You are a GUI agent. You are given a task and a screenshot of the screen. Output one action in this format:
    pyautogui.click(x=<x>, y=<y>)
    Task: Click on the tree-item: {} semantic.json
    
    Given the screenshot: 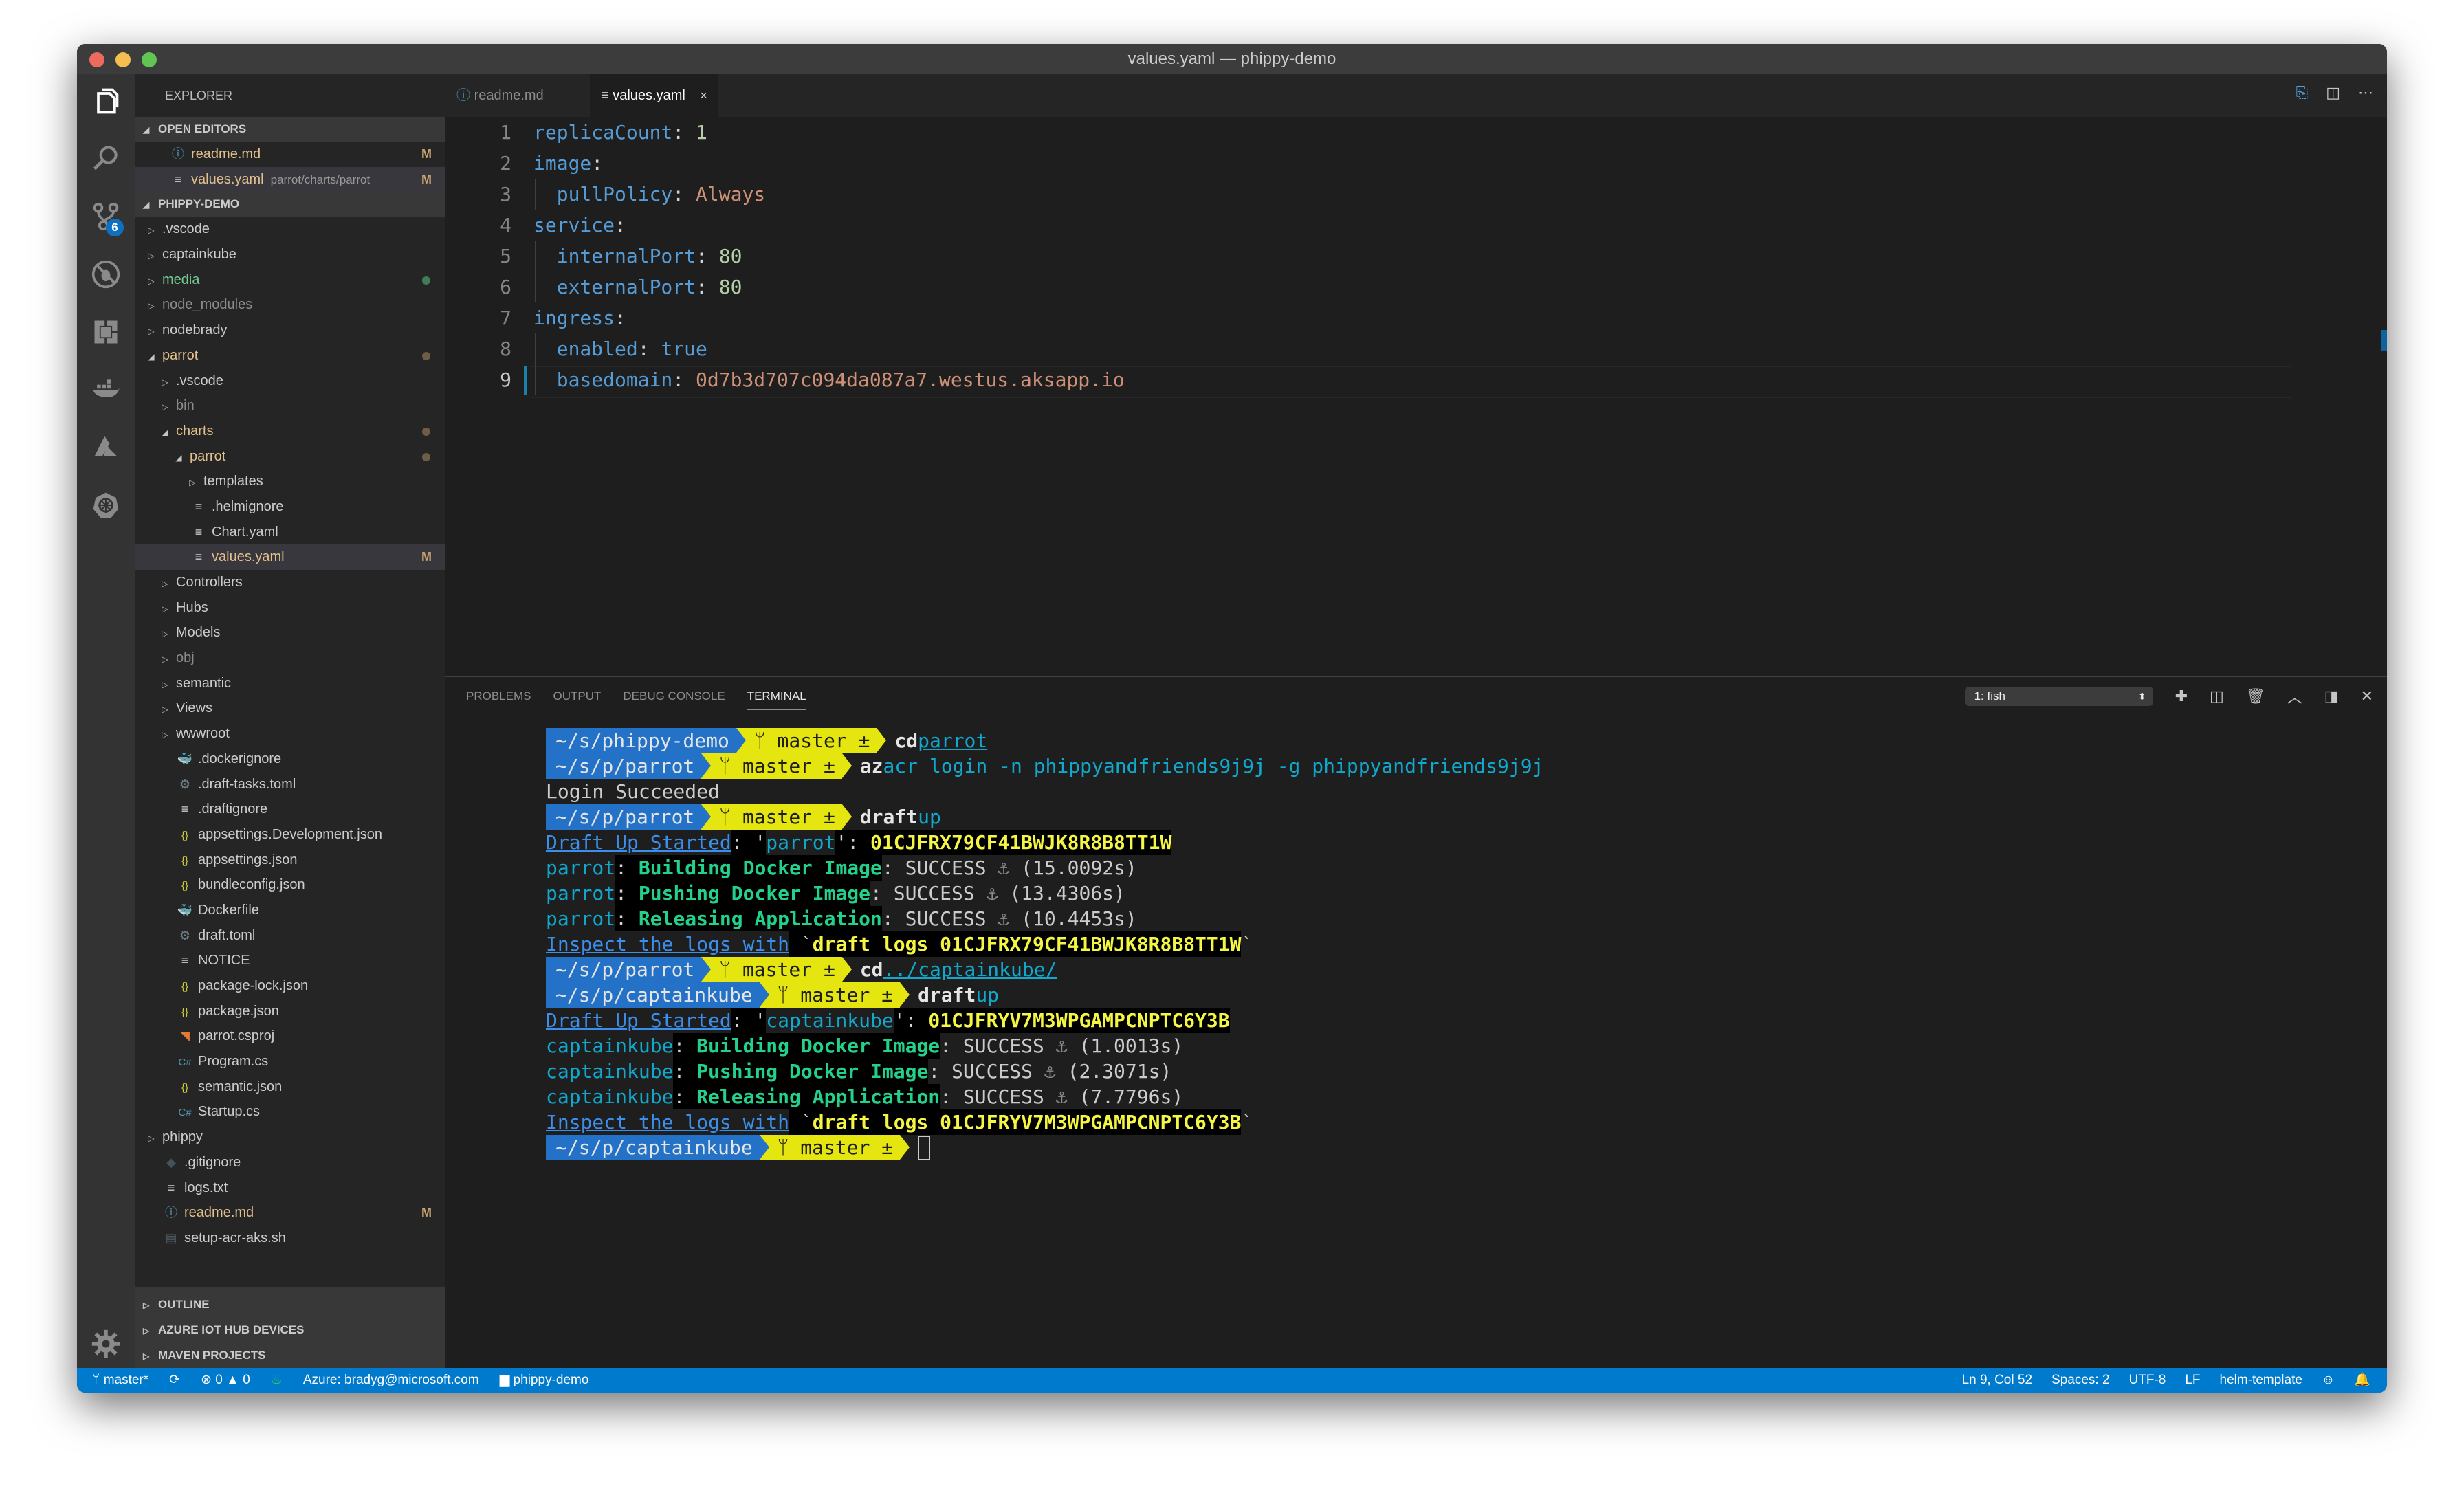 What is the action you would take?
    pyautogui.click(x=290, y=1087)
    